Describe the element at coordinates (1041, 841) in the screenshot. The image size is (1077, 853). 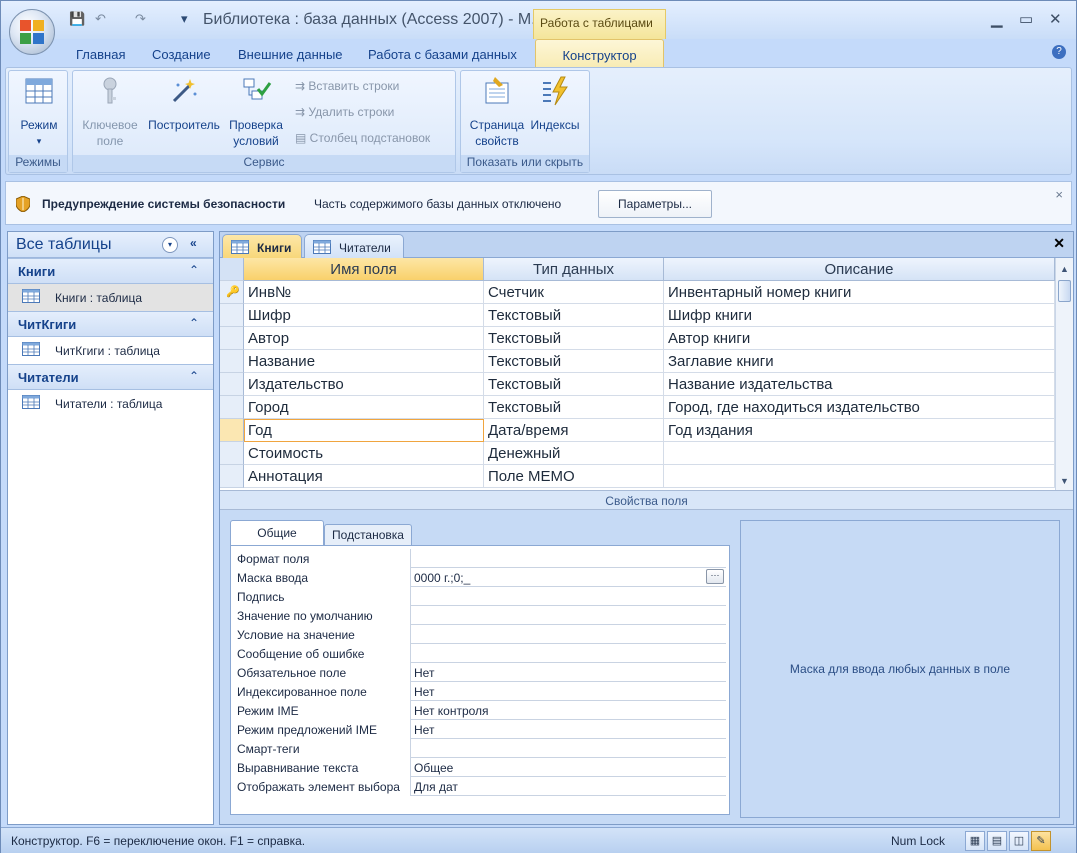
I see `design-view-icon: ✎` at that location.